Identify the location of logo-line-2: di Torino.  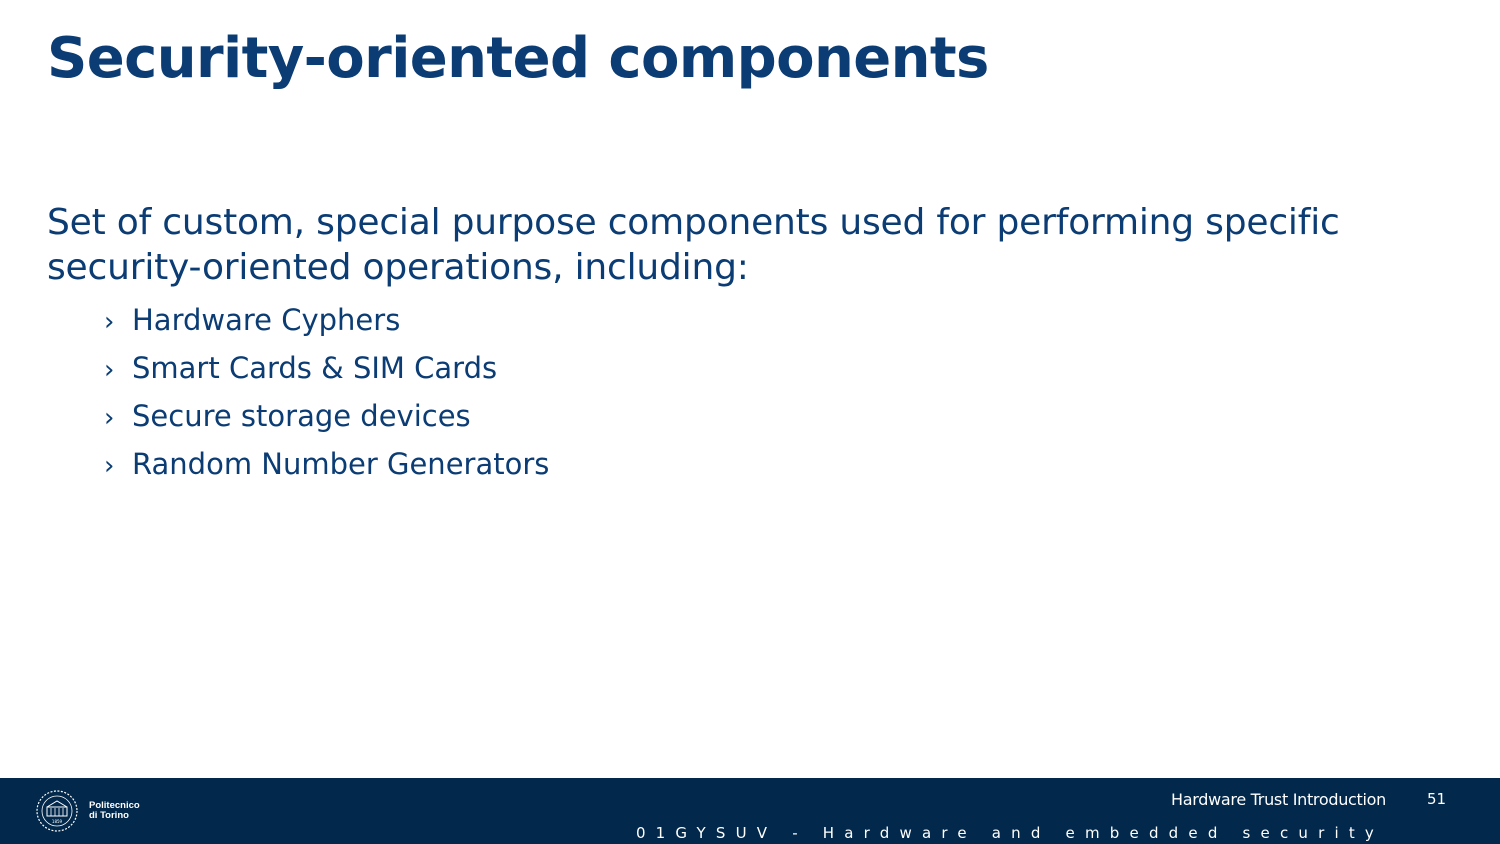
(109, 815).